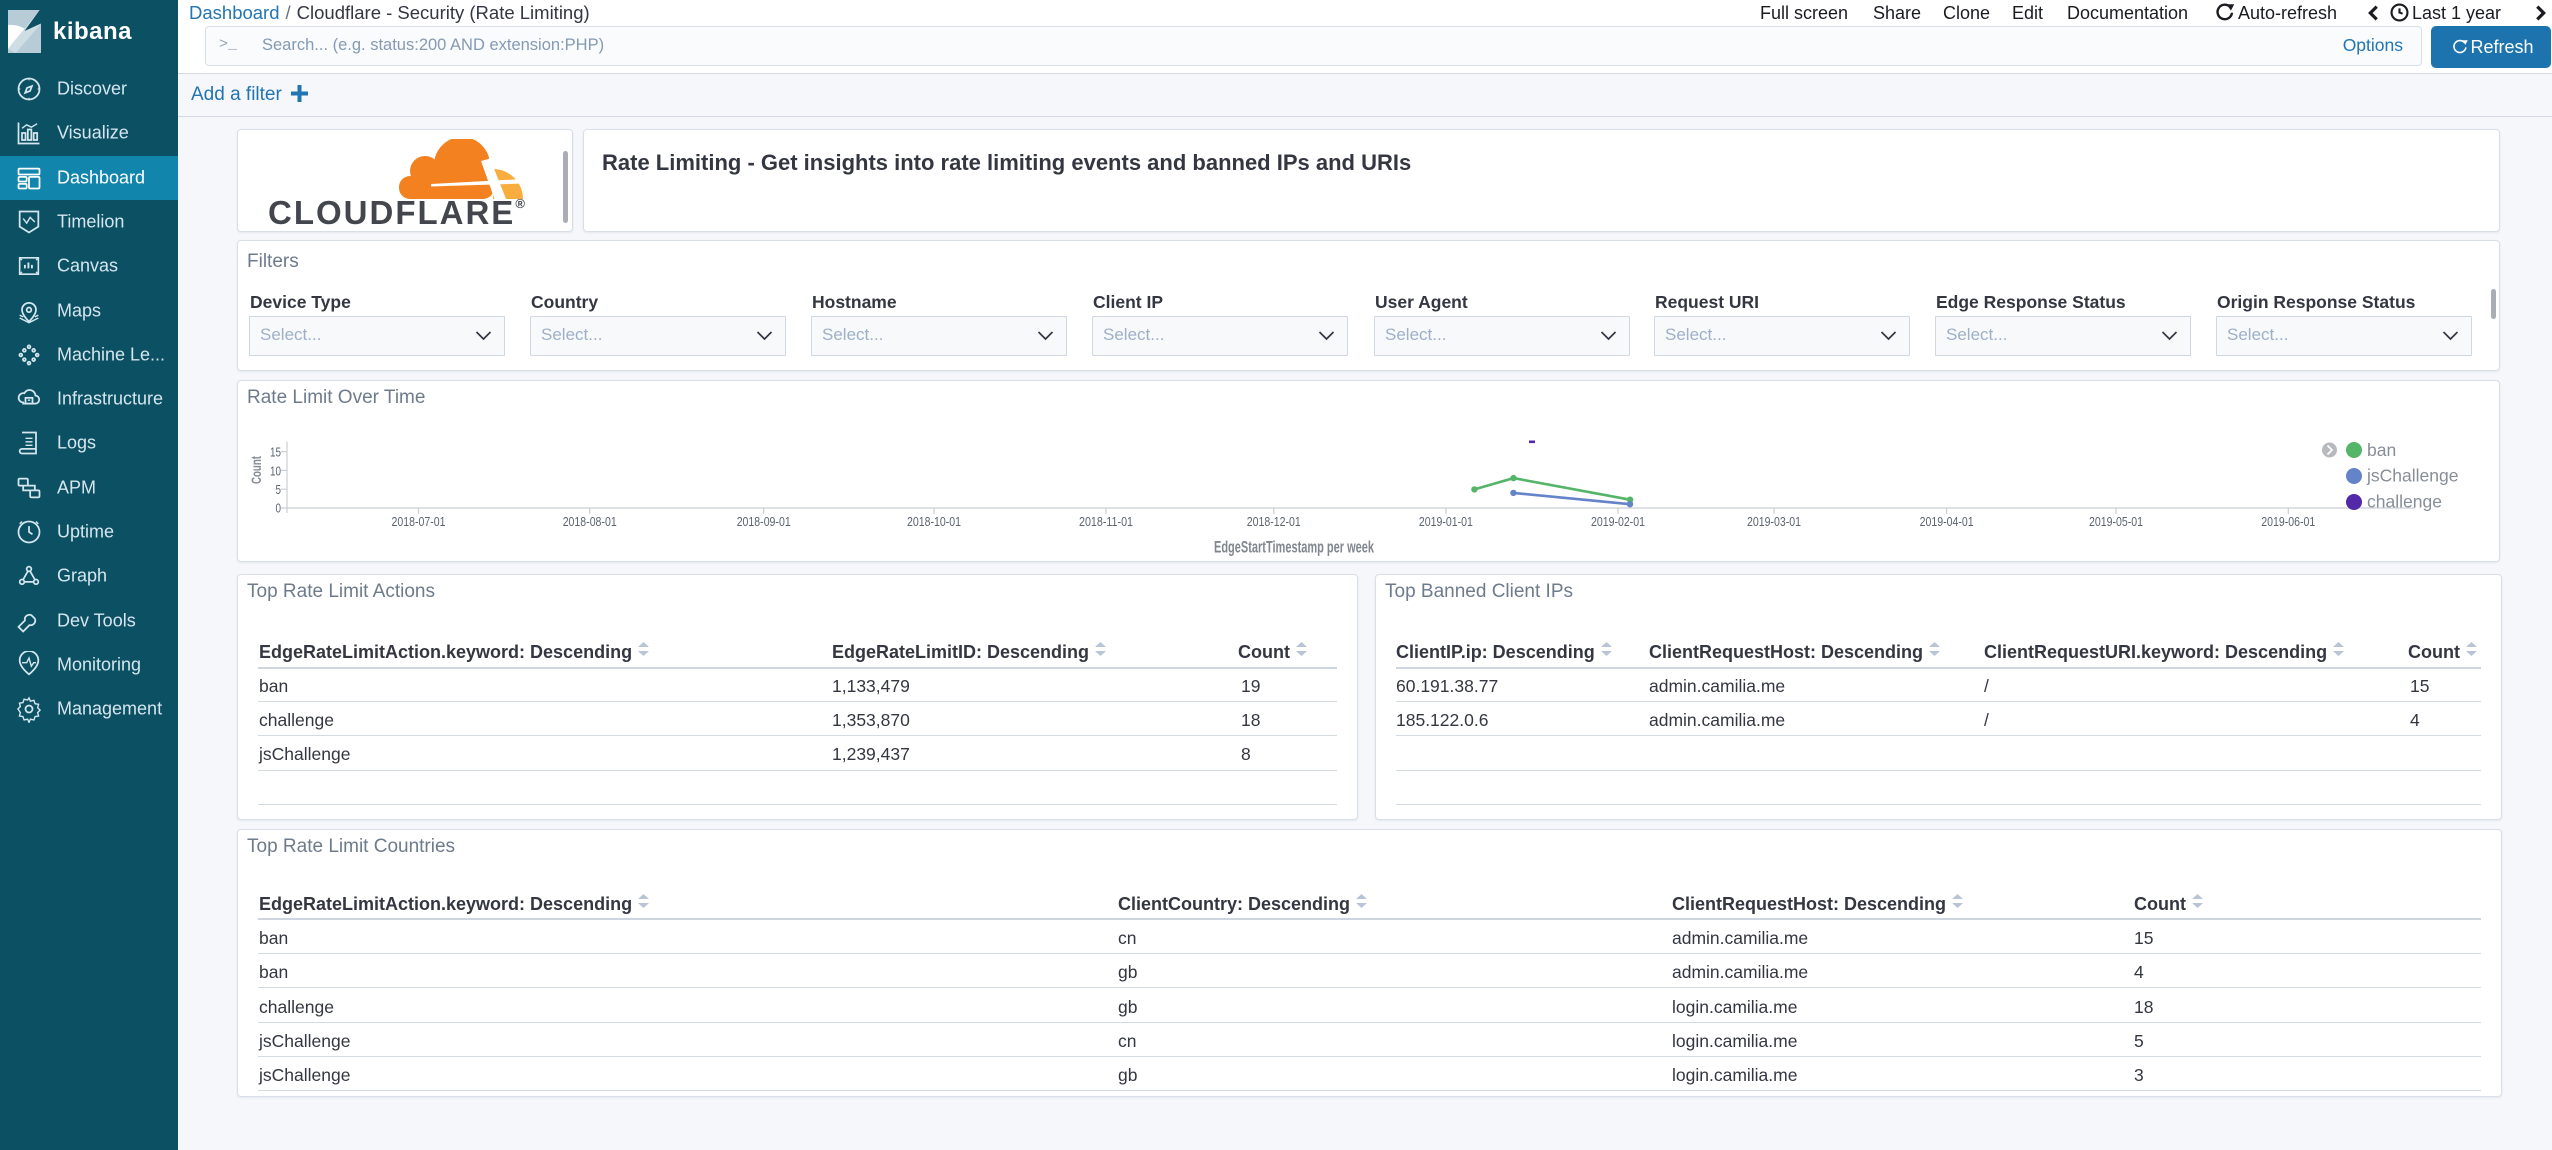 The height and width of the screenshot is (1150, 2552). What do you see at coordinates (2404, 502) in the screenshot?
I see `svg-text: challenge` at bounding box center [2404, 502].